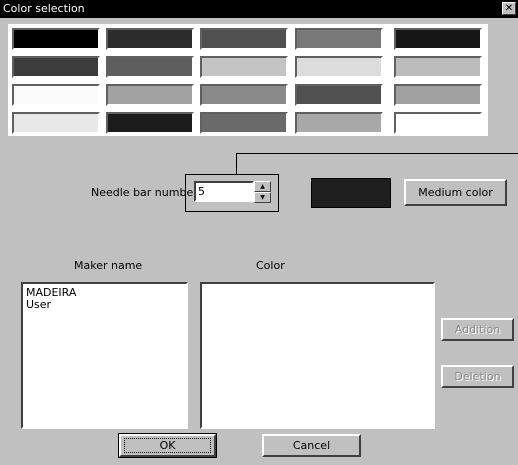 Image resolution: width=518 pixels, height=465 pixels. What do you see at coordinates (317, 355) in the screenshot?
I see `color-list` at bounding box center [317, 355].